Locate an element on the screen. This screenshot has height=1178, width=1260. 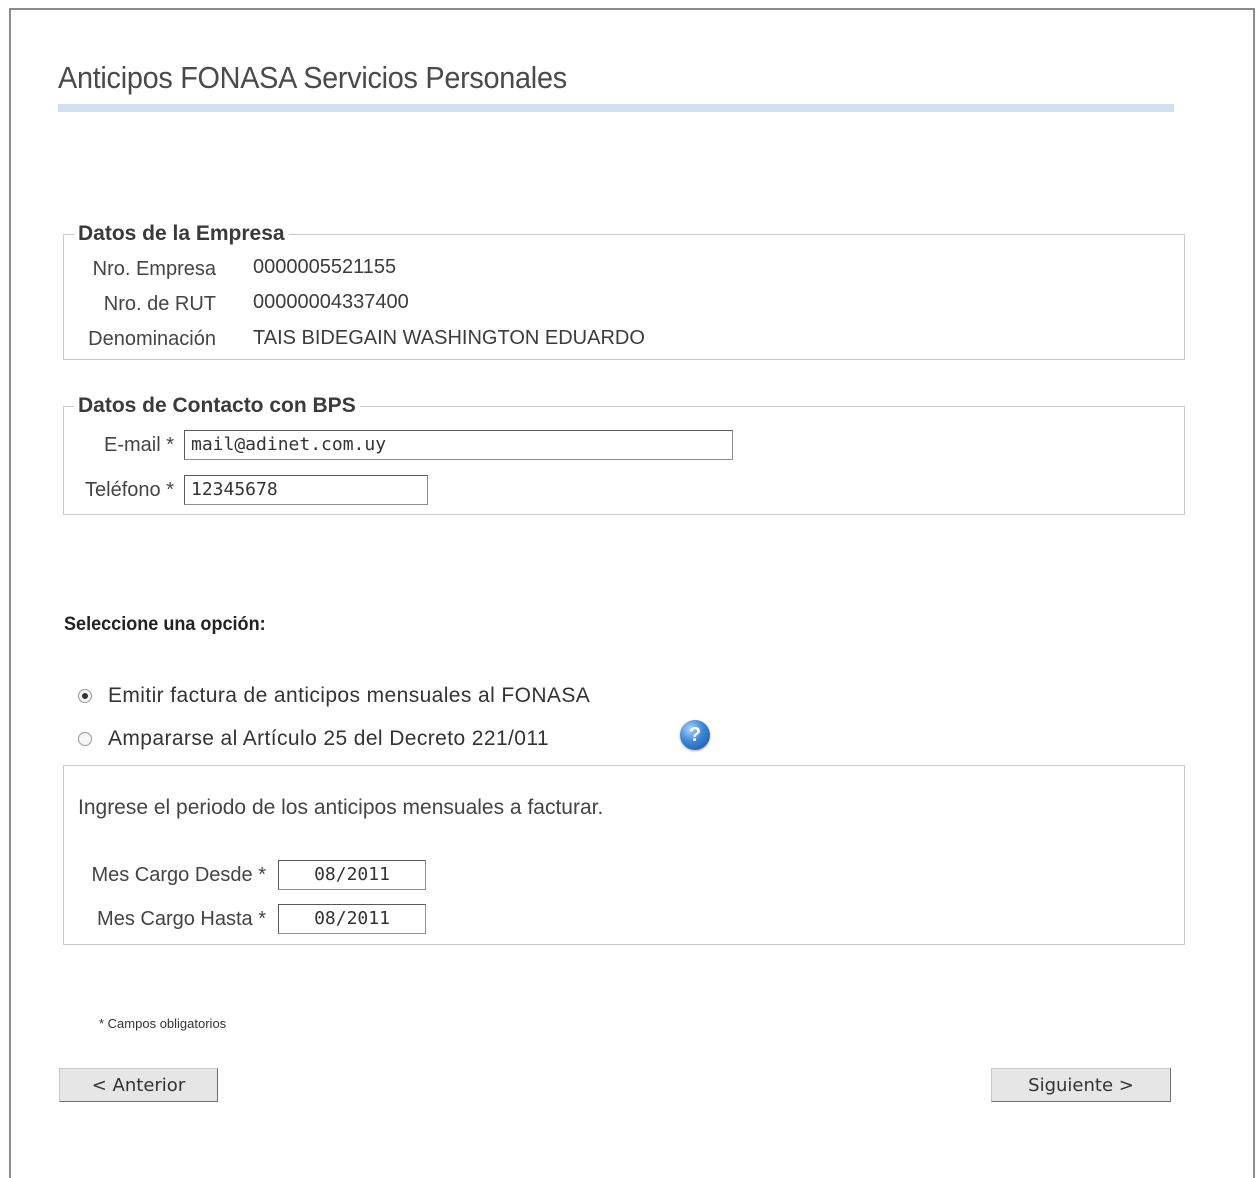
page-title: Anticipos FONASA Servicios Personales is located at coordinates (312, 77).